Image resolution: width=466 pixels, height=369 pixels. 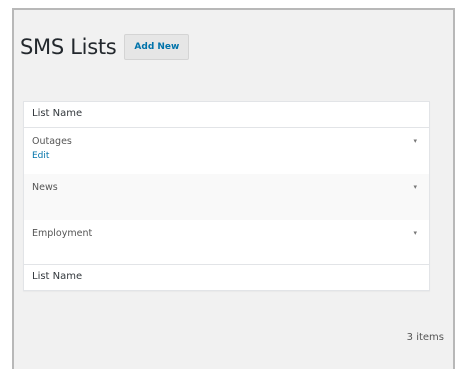 What do you see at coordinates (45, 187) in the screenshot?
I see `list-name: News` at bounding box center [45, 187].